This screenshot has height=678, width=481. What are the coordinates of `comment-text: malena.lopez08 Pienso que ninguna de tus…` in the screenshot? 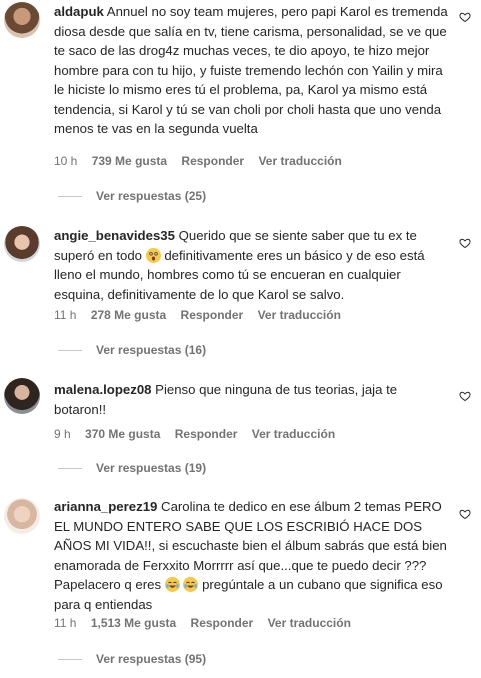 It's located at (252, 399).